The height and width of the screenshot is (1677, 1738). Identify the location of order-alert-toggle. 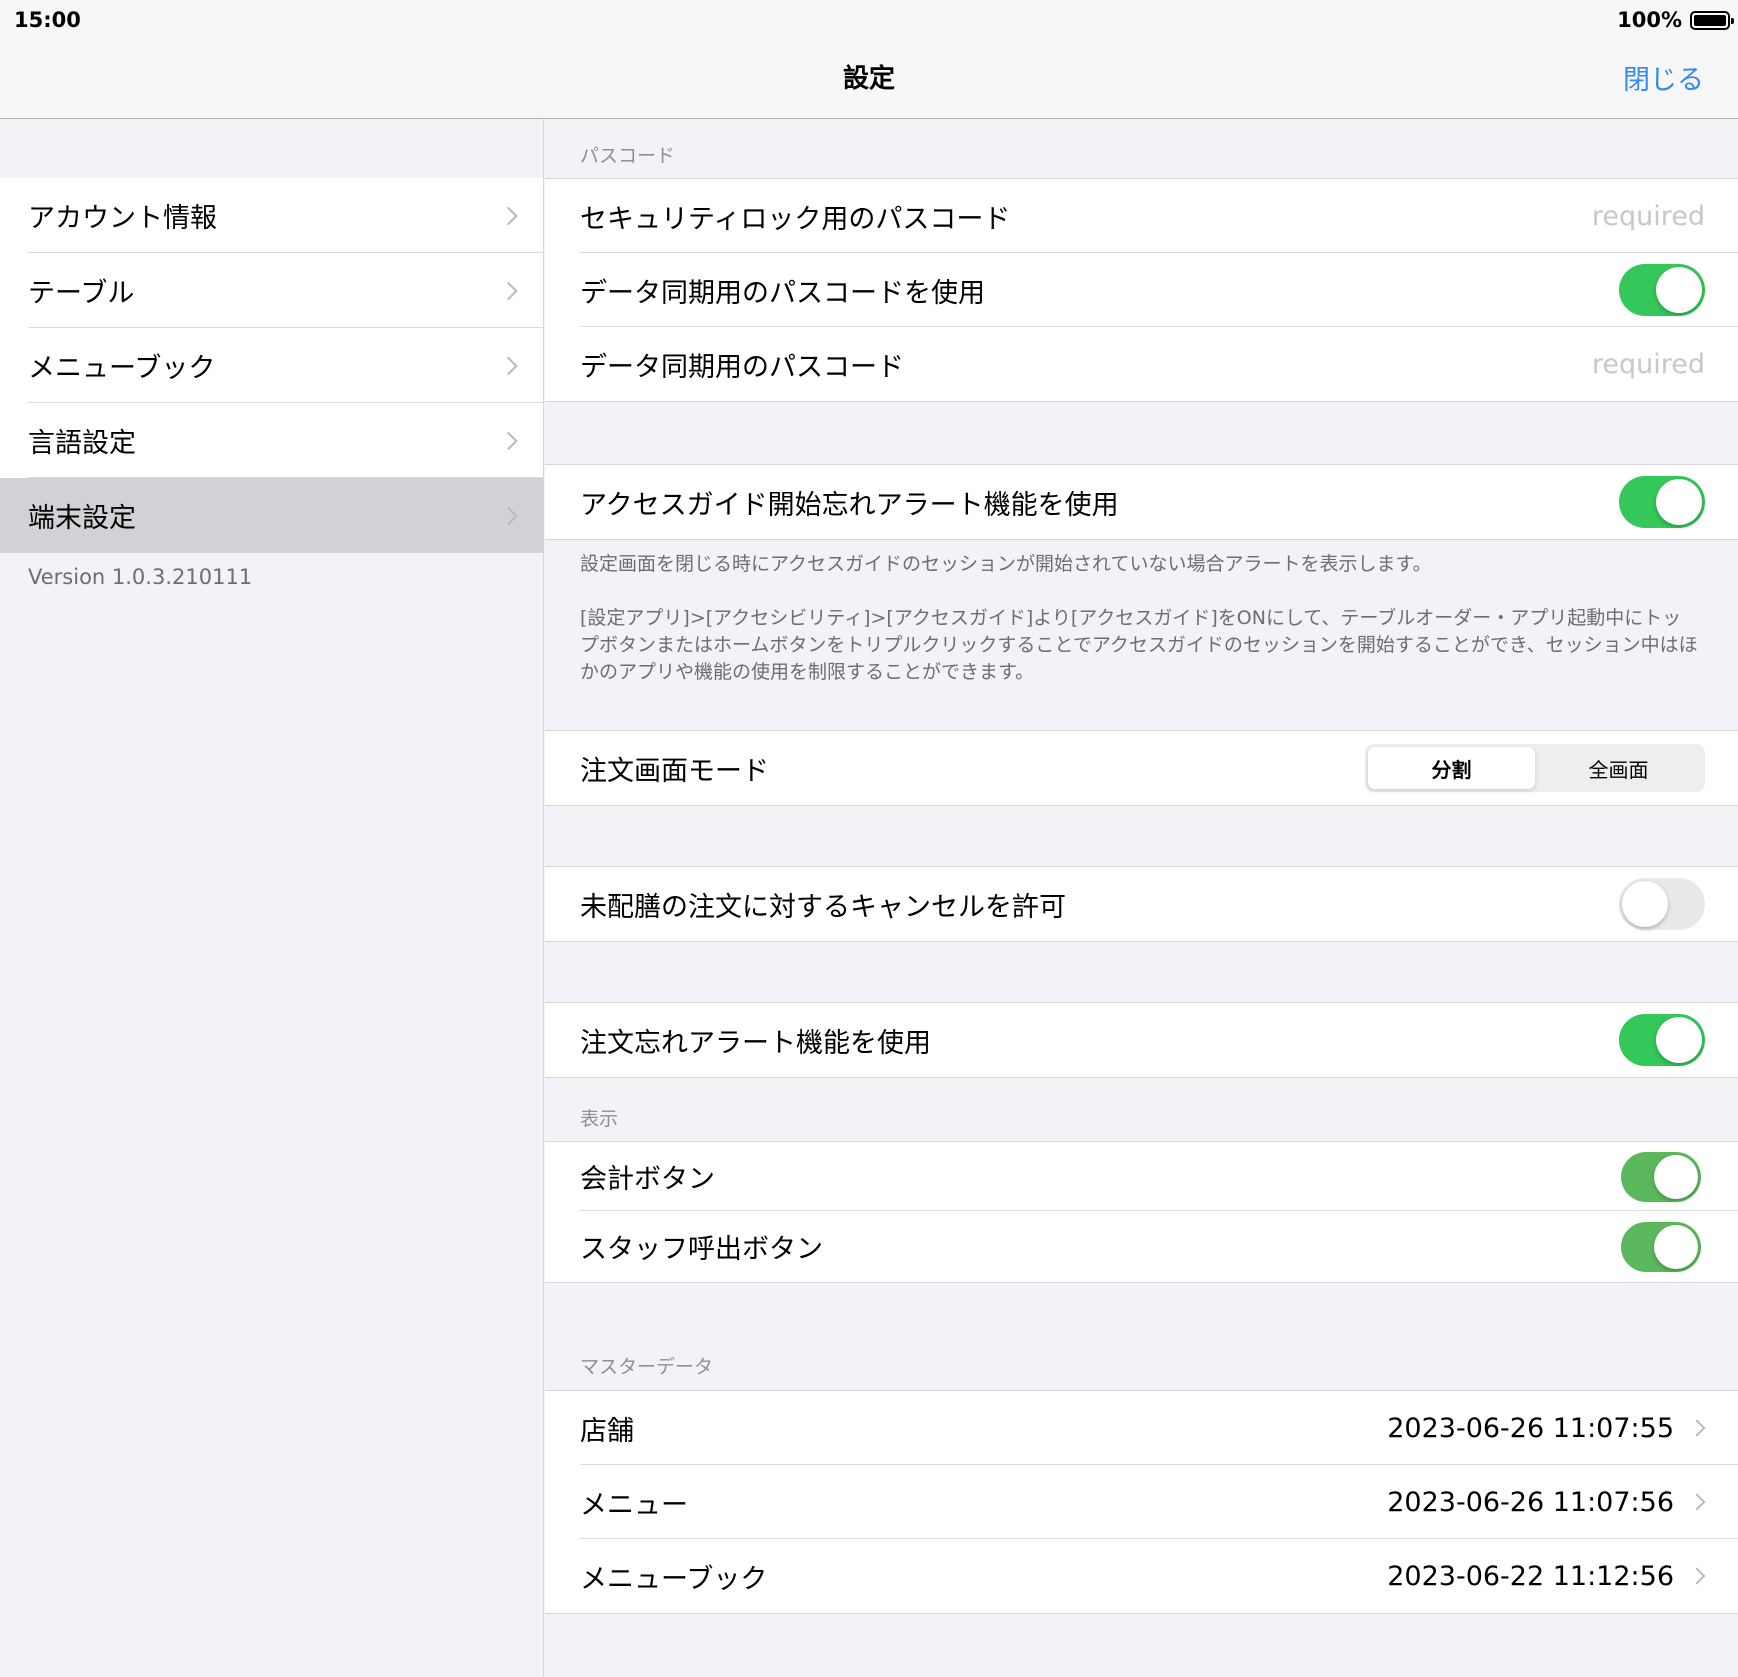
(1662, 1040).